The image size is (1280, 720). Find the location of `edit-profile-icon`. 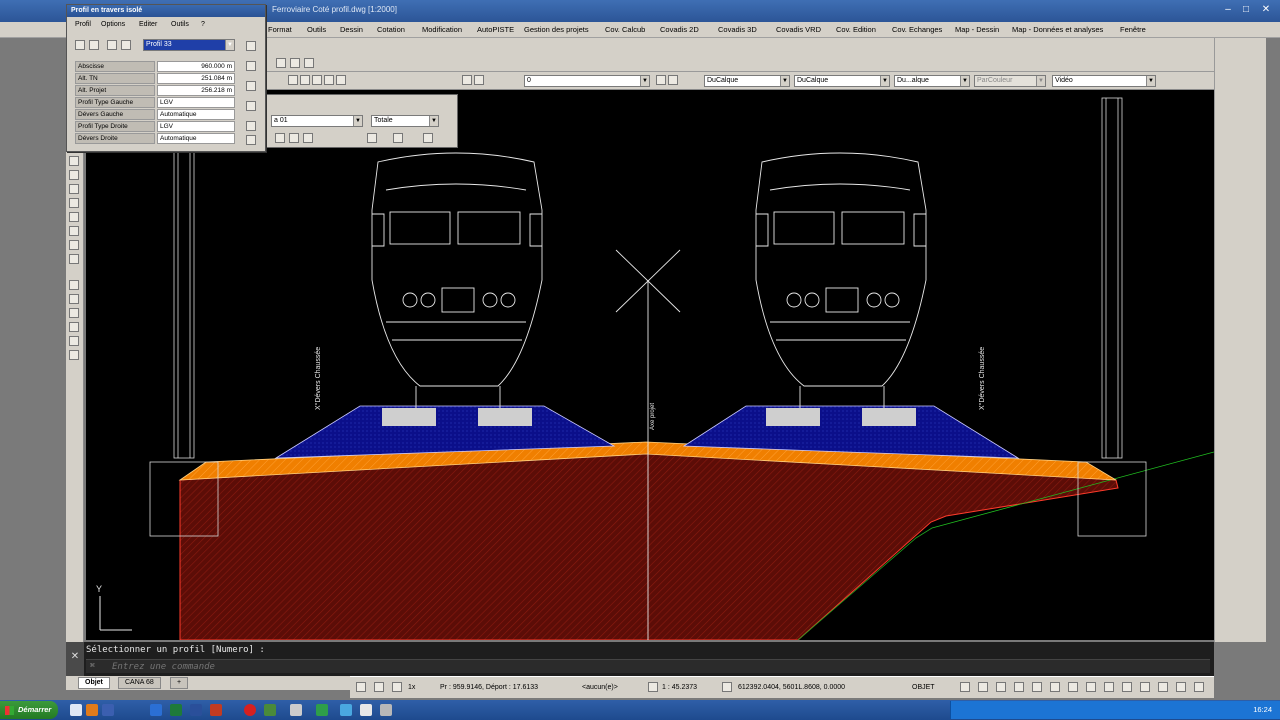

edit-profile-icon is located at coordinates (251, 66).